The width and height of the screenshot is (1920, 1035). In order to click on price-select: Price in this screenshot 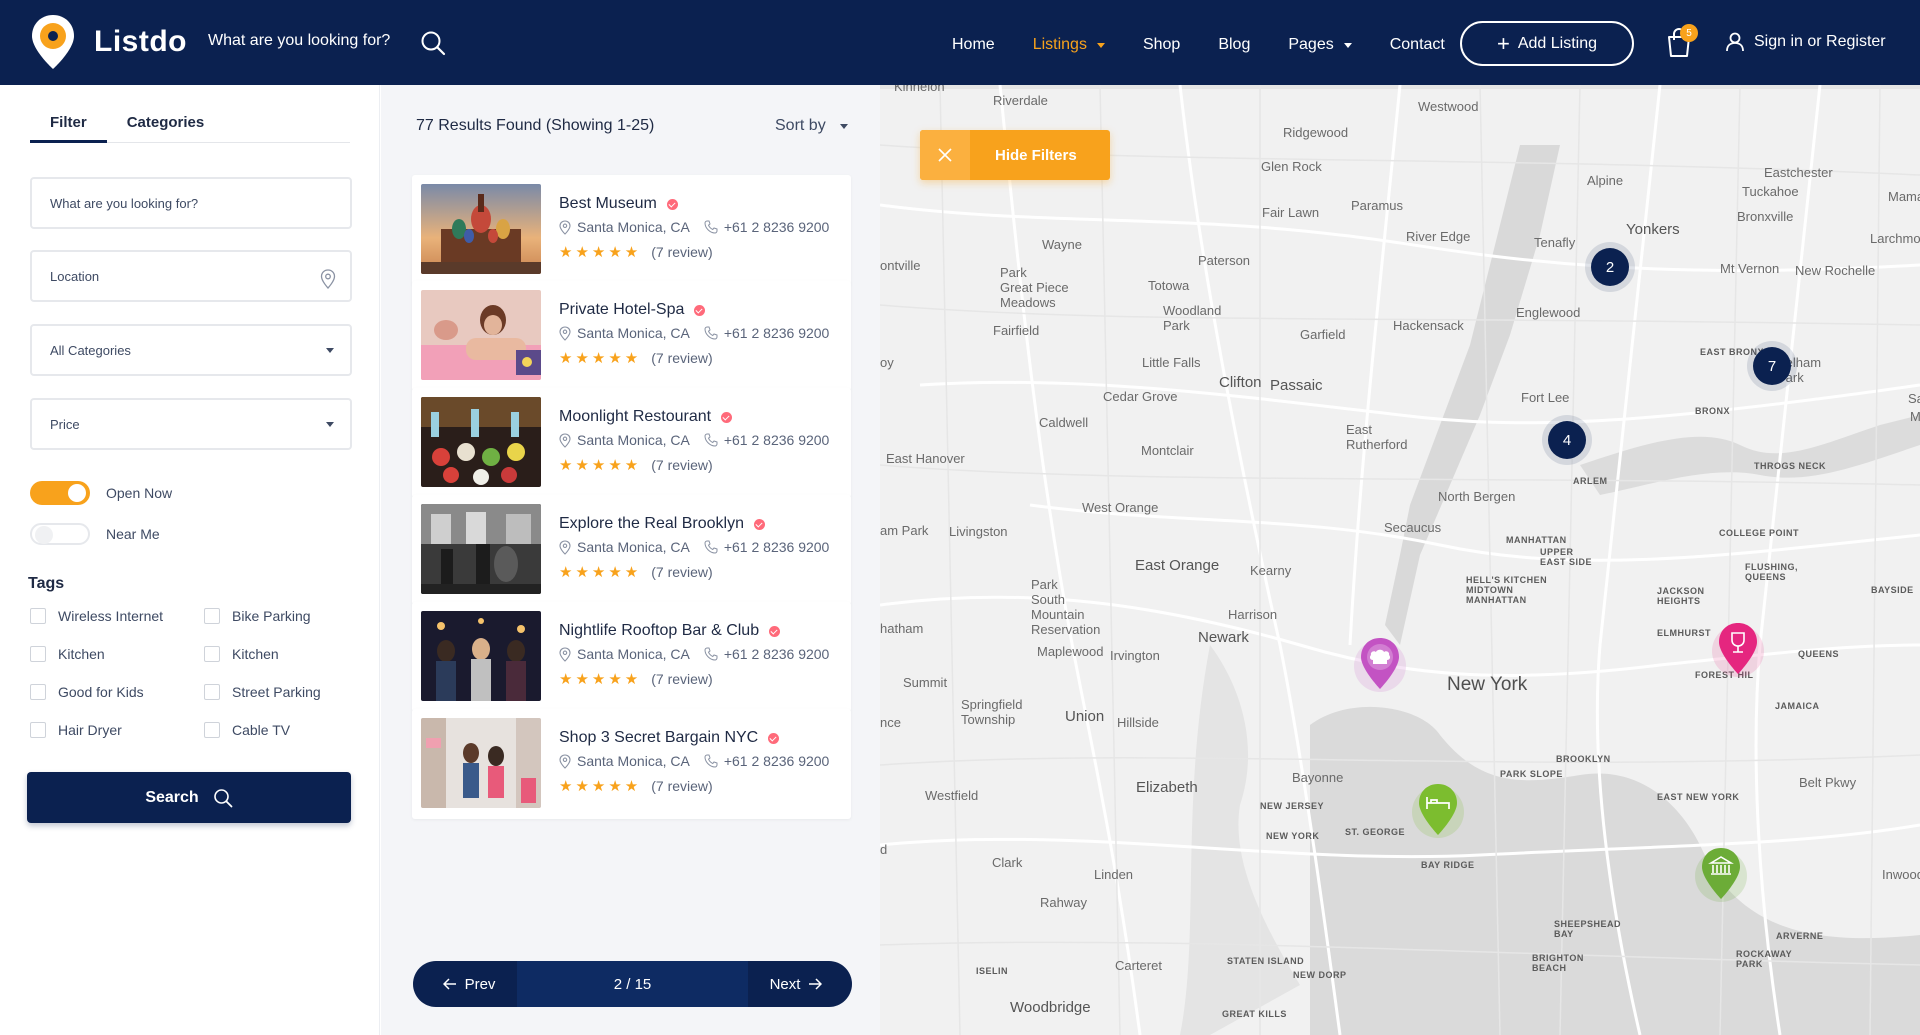, I will do `click(191, 424)`.